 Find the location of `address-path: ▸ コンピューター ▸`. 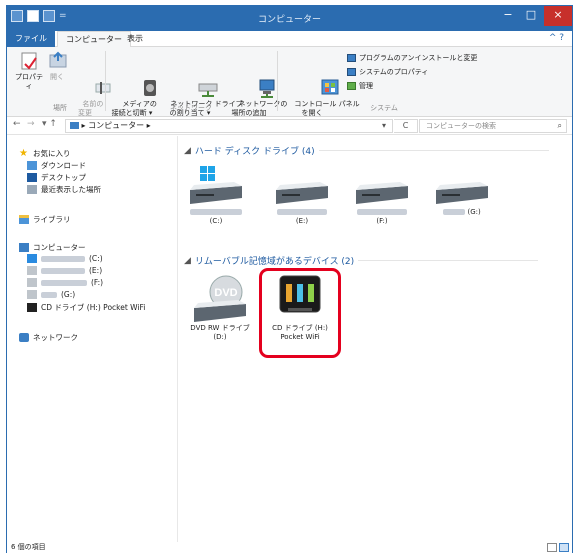

address-path: ▸ コンピューター ▸ is located at coordinates (116, 125).